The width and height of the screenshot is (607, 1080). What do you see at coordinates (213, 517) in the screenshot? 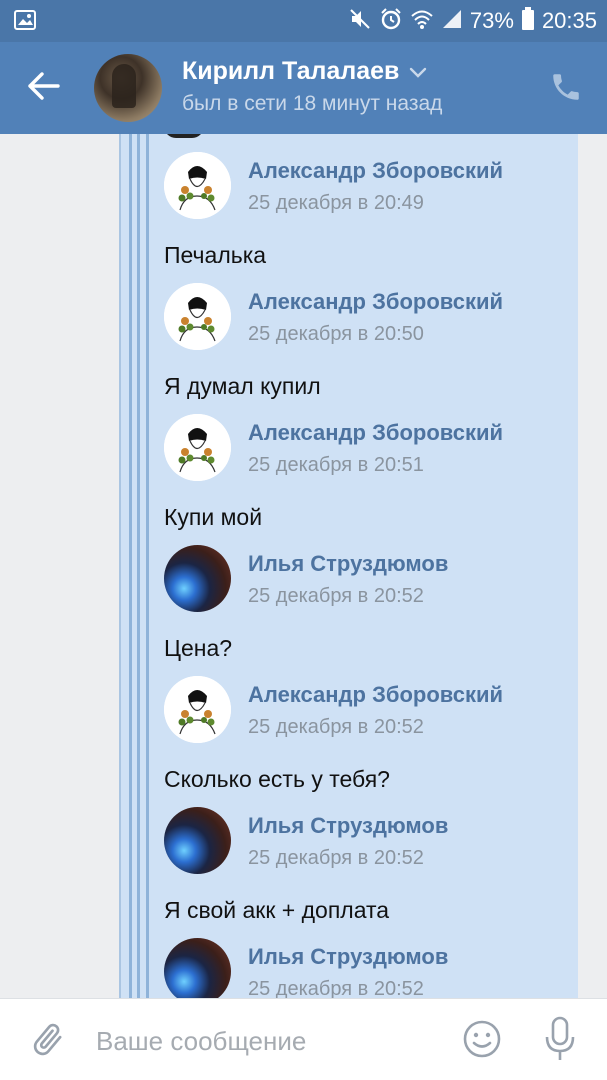
I see `message-text: Купи мой` at bounding box center [213, 517].